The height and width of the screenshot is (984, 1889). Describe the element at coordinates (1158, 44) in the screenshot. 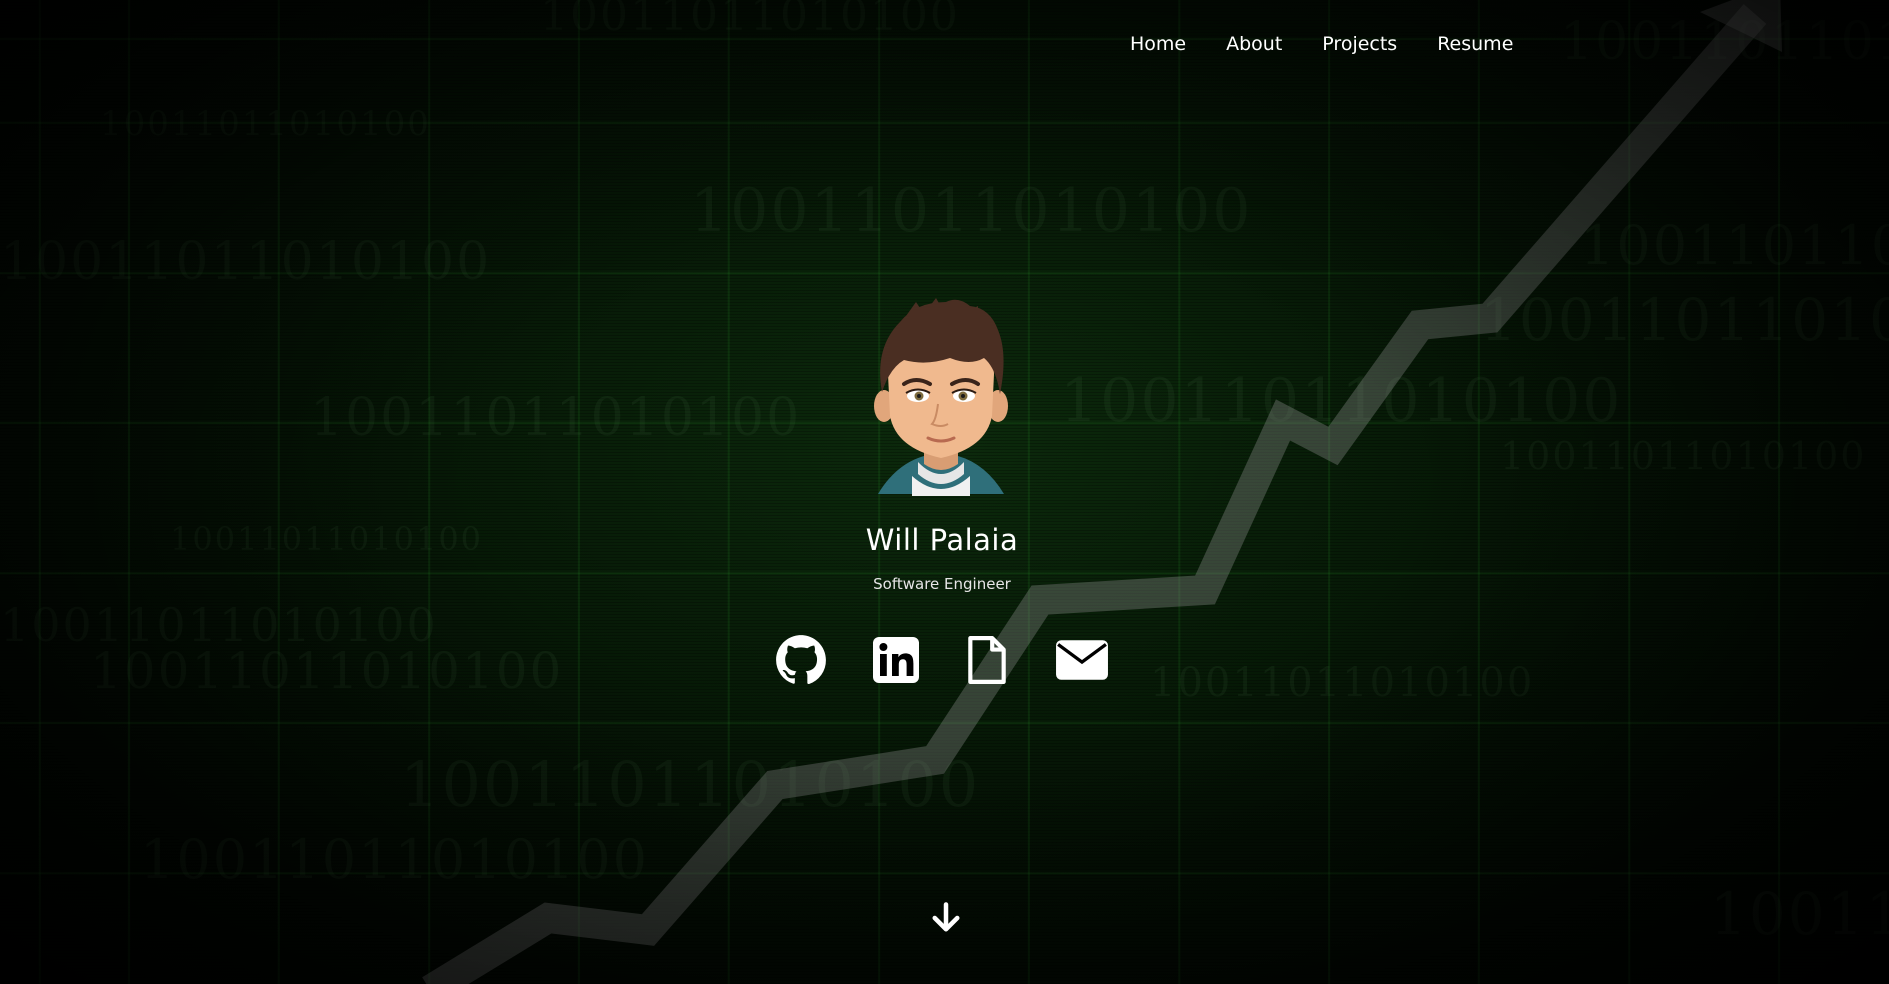

I see `nav-home: Home` at that location.